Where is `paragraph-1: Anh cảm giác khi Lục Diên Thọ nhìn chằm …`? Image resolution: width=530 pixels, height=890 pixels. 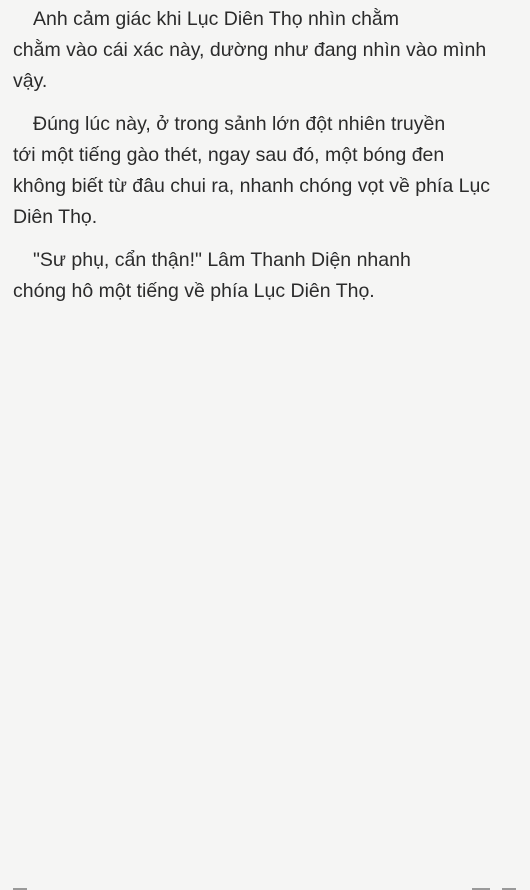 paragraph-1: Anh cảm giác khi Lục Diên Thọ nhìn chằm … is located at coordinates (264, 50).